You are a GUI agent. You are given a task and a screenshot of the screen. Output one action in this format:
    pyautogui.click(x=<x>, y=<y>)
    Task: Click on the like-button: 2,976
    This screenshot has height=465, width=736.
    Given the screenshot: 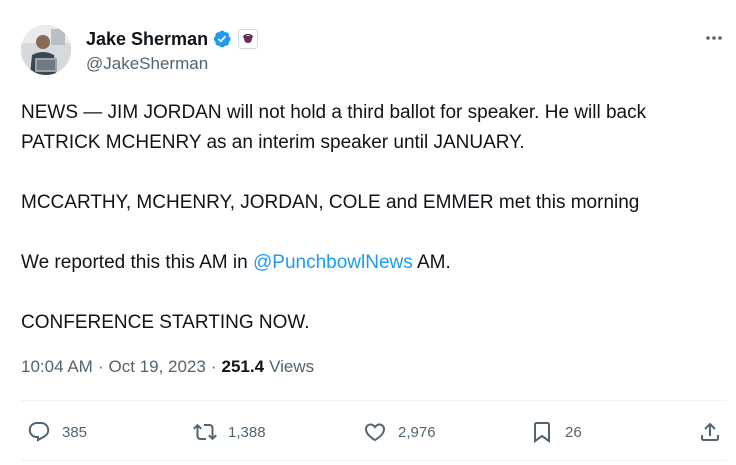 What is the action you would take?
    pyautogui.click(x=399, y=432)
    